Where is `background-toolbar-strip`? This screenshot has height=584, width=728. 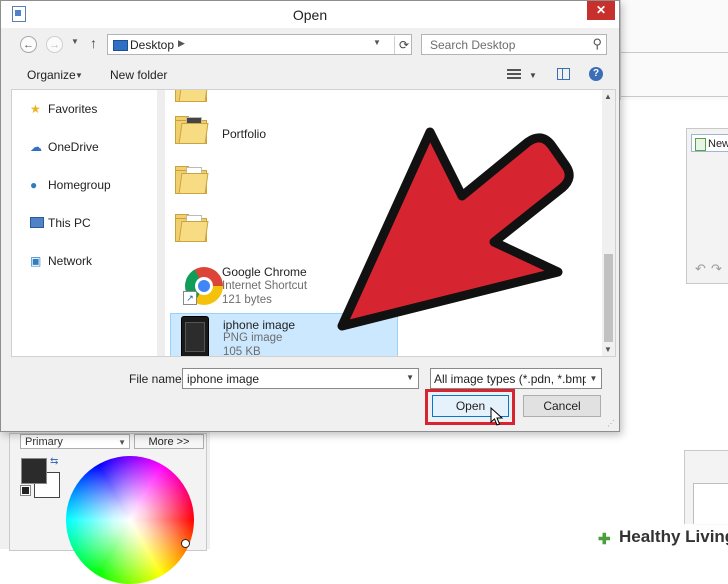 background-toolbar-strip is located at coordinates (674, 50).